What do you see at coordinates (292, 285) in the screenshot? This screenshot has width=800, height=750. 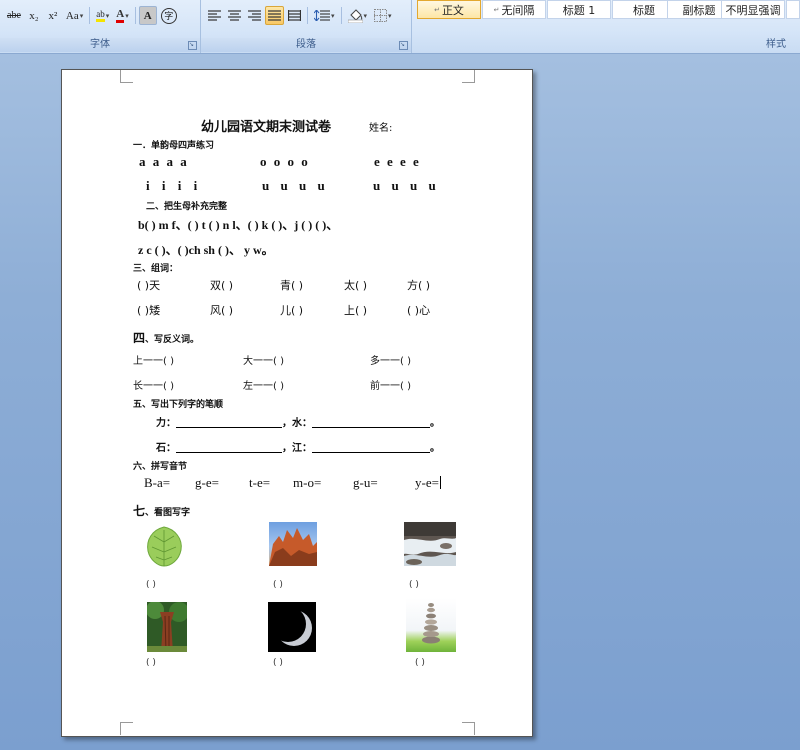 I see `word-item: 青( )` at bounding box center [292, 285].